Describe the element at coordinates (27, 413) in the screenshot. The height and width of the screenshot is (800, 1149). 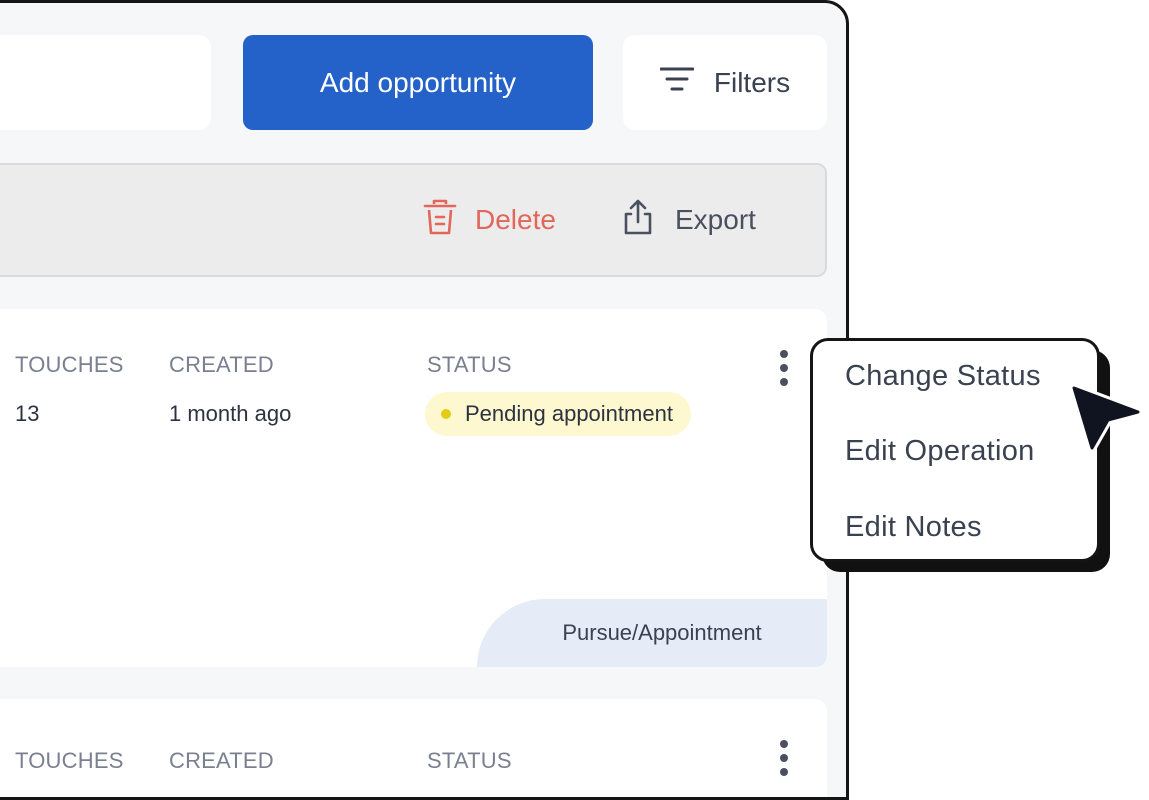
I see `touches-value: 13` at that location.